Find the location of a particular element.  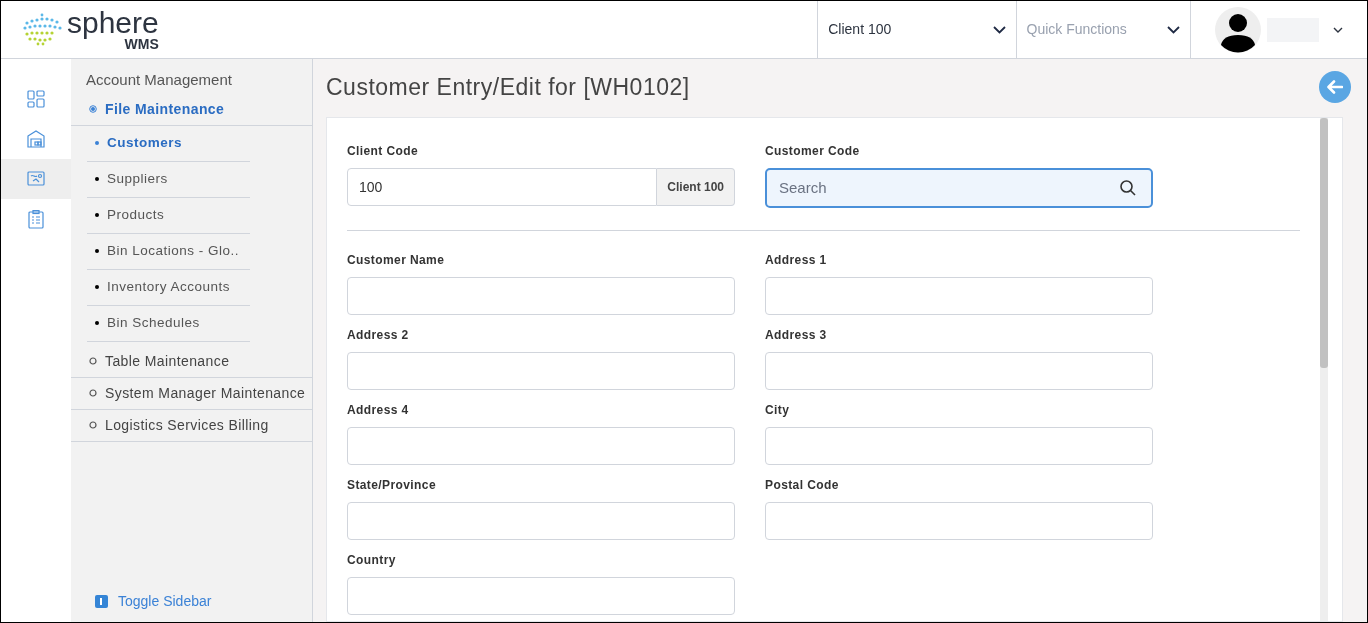

sidebar-title: Account Management is located at coordinates (159, 80).